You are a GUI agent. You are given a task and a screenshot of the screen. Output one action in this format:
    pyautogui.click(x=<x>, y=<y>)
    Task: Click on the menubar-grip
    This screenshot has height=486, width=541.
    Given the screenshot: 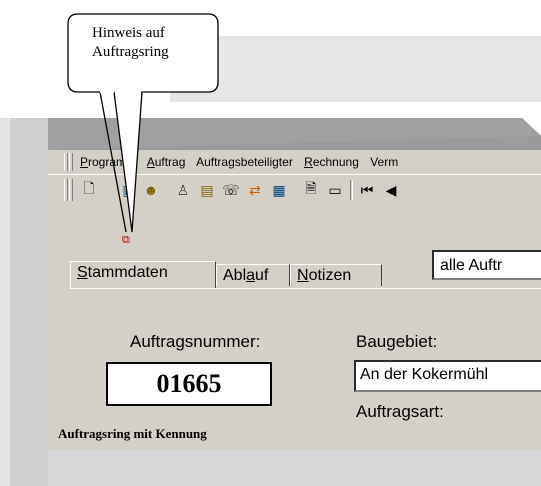 What is the action you would take?
    pyautogui.click(x=66, y=162)
    